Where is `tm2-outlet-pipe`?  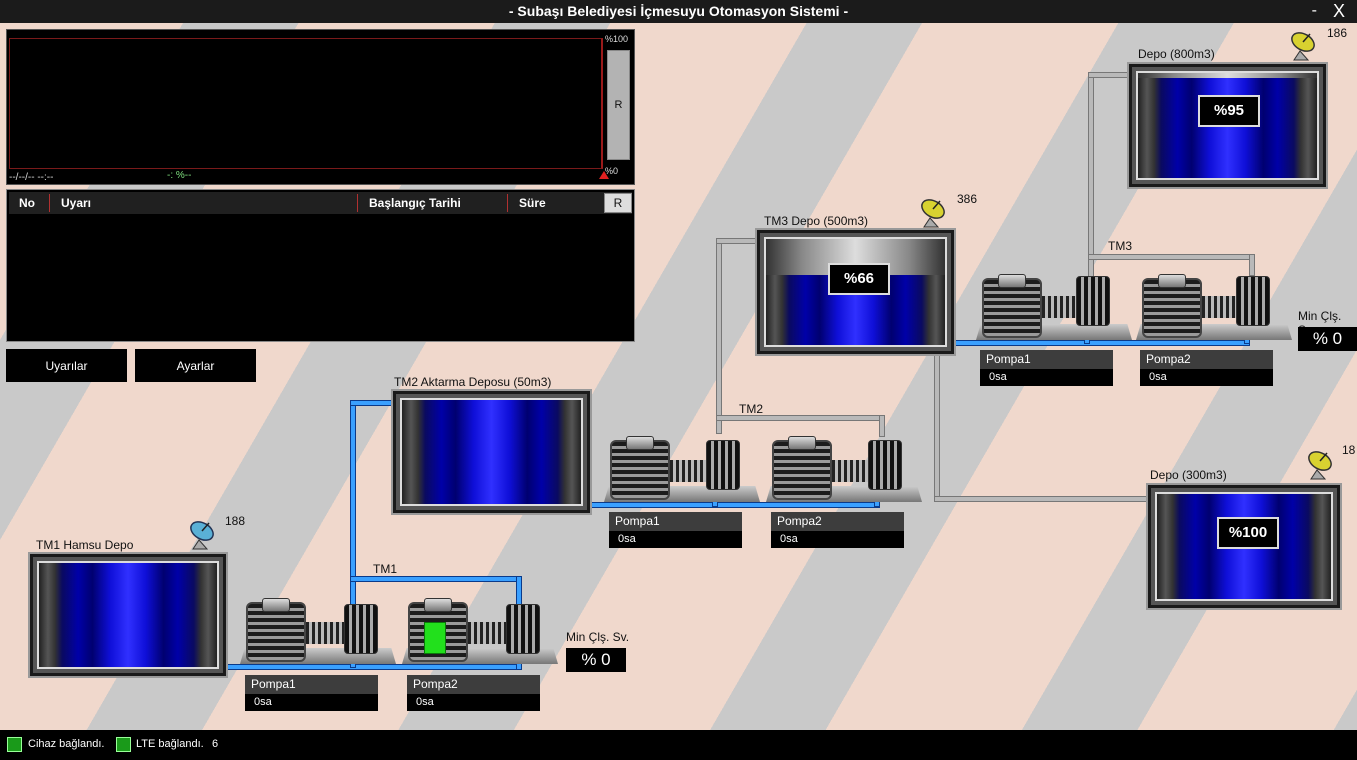
tm2-outlet-pipe is located at coordinates (734, 505).